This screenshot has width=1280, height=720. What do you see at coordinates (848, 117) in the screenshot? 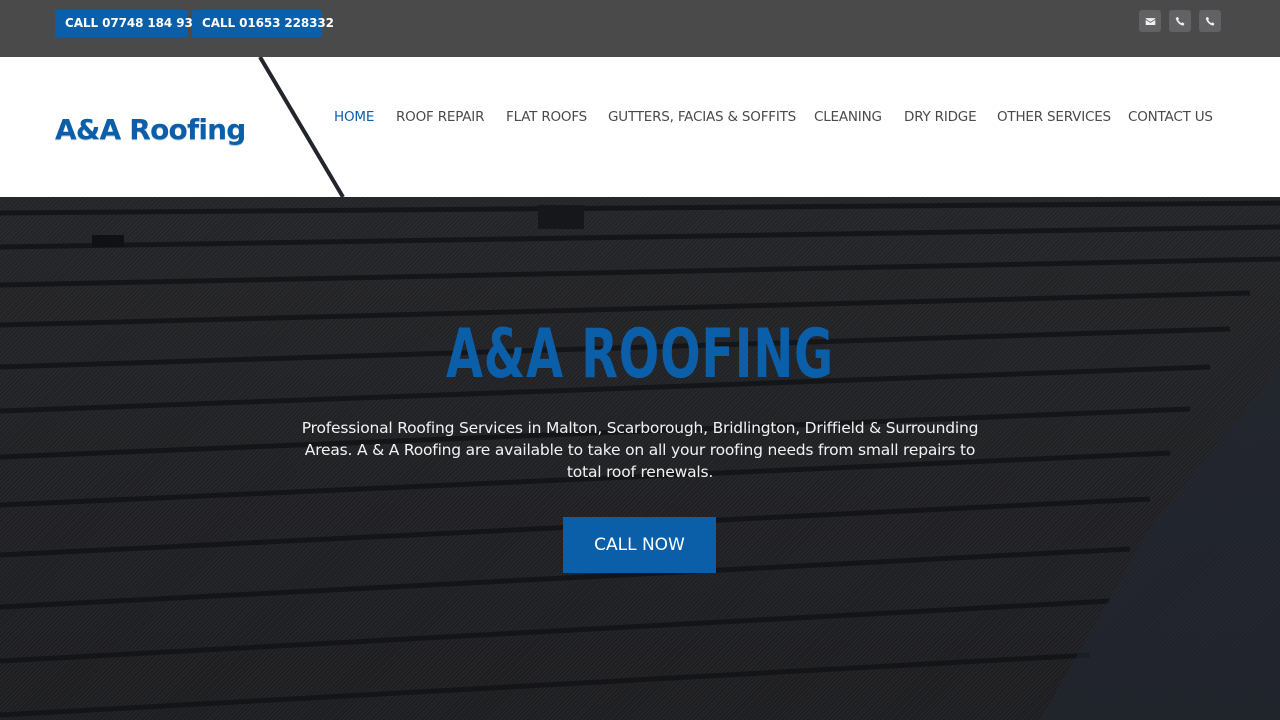
I see `nav-item-cleaning: CLEANING` at bounding box center [848, 117].